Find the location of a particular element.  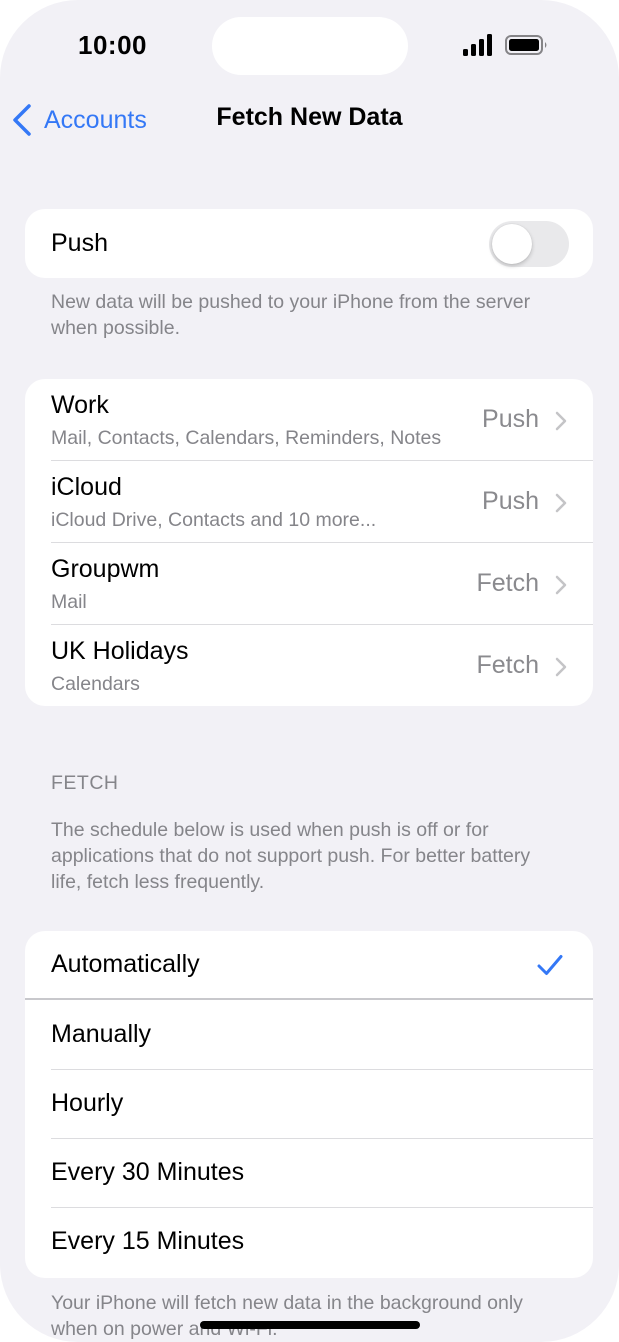

checkmark-icon is located at coordinates (550, 965).